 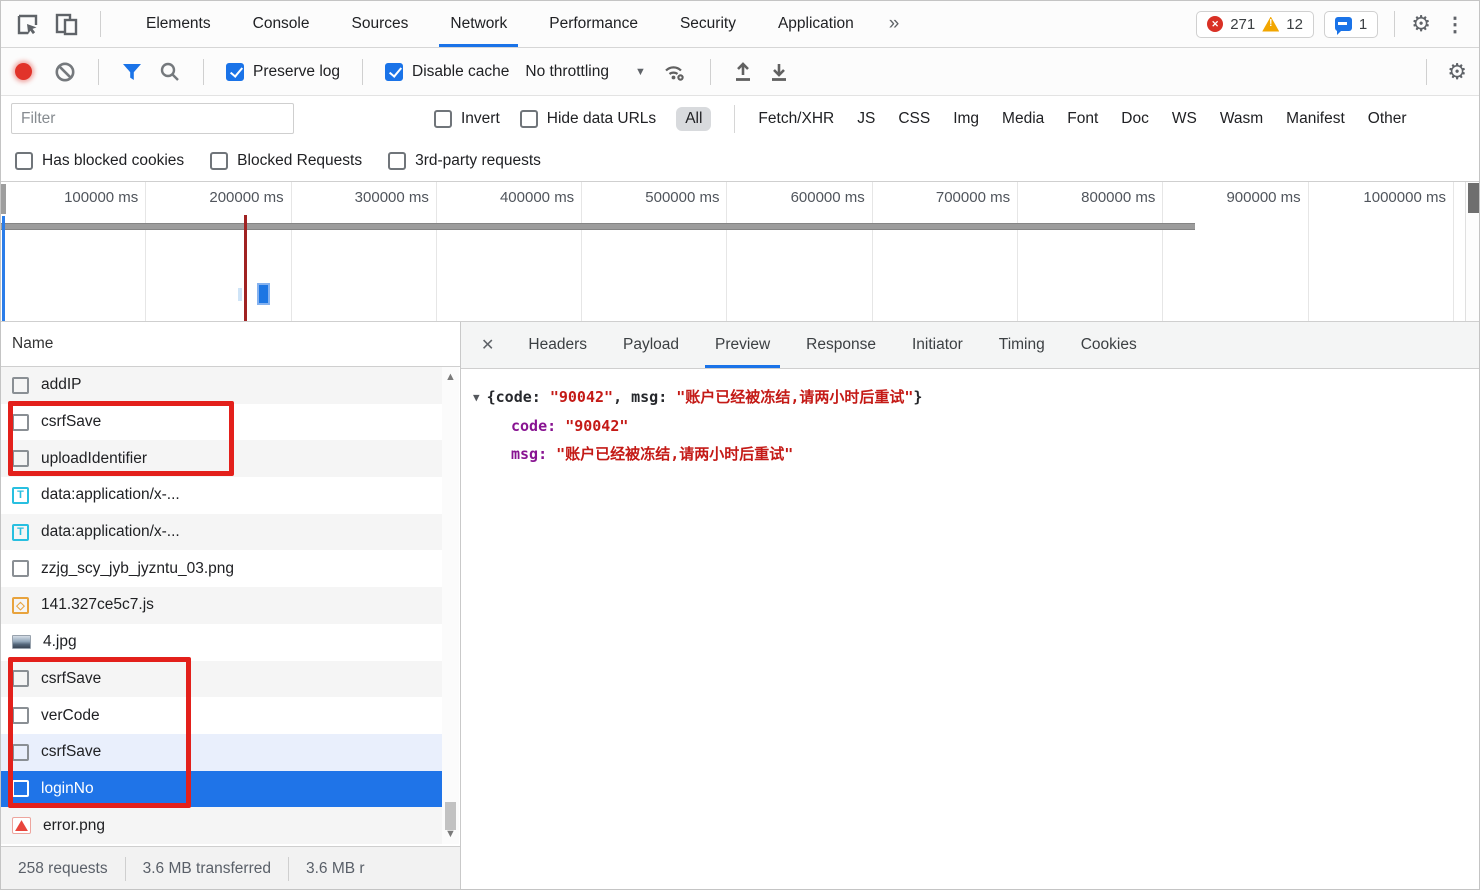 I want to click on request-row: 4.jpg, so click(x=221, y=642).